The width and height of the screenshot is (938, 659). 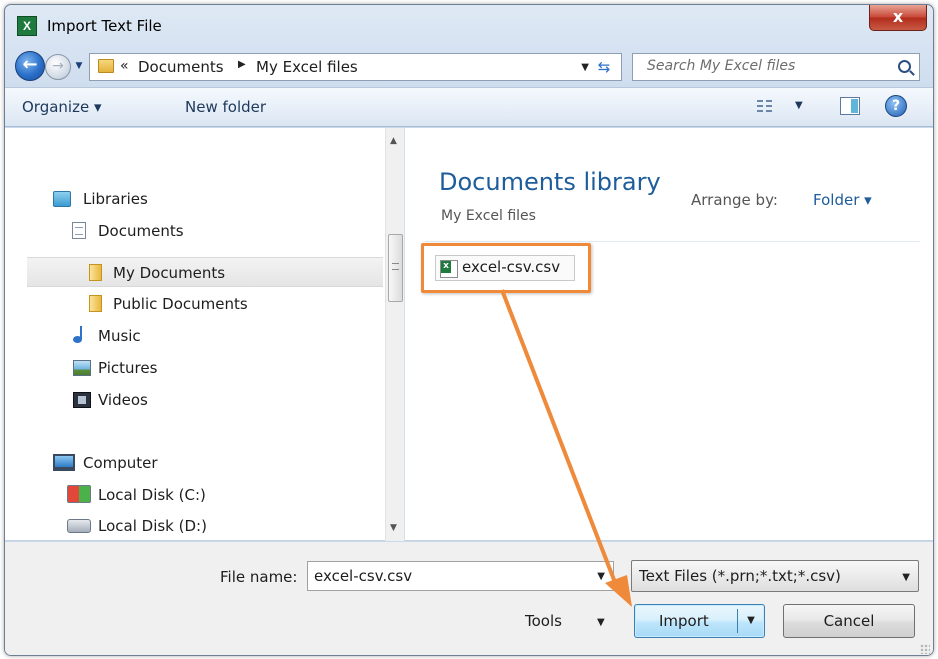 I want to click on nav-item-label: Local Disk (C:), so click(x=152, y=495).